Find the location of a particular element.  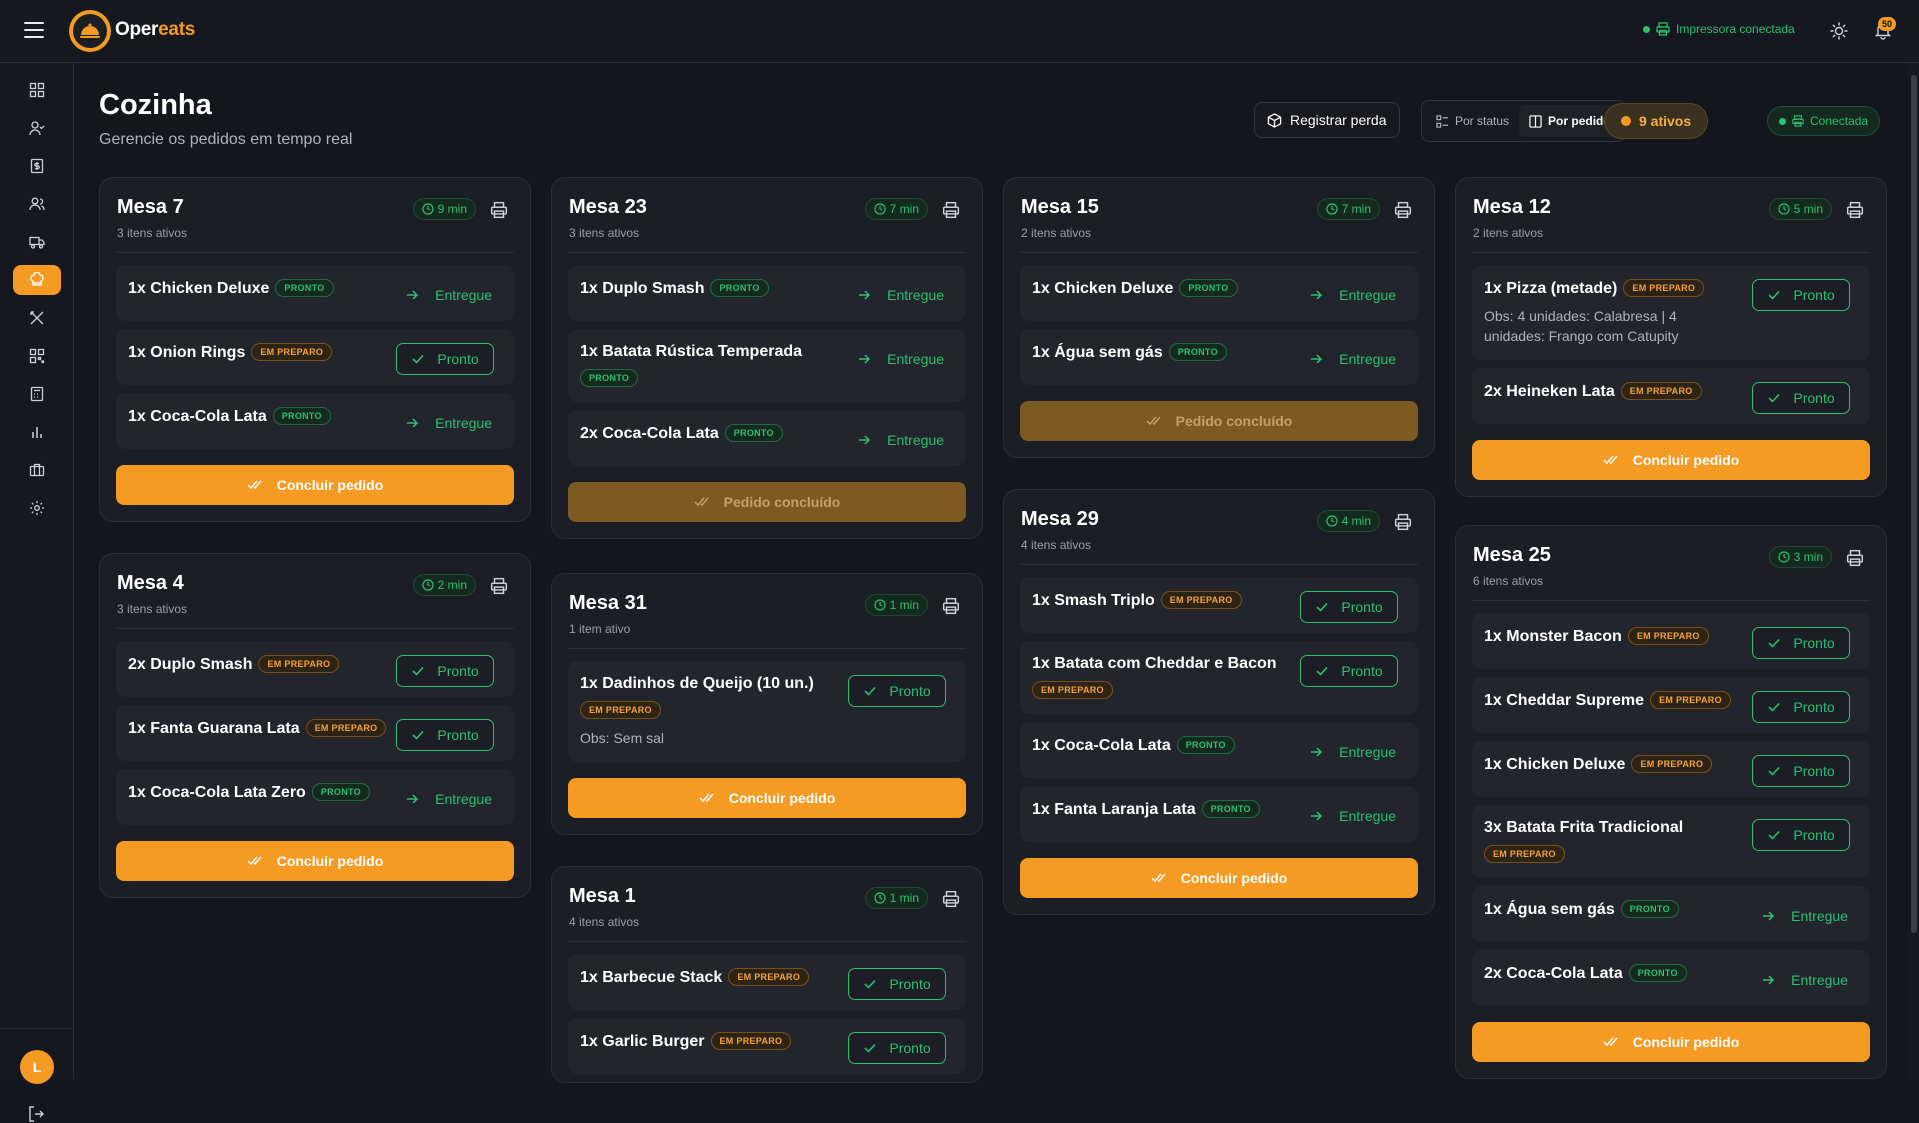

order-item-name: 1x Barbecue Stack is located at coordinates (651, 977).